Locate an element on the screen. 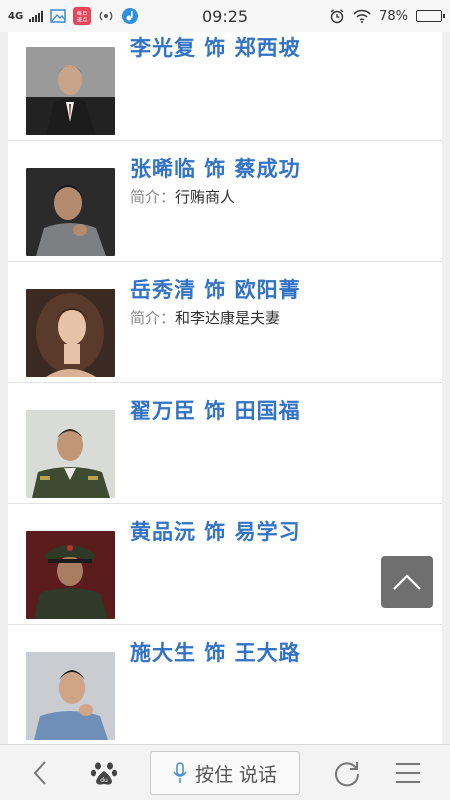 Image resolution: width=450 pixels, height=800 pixels. menu-button is located at coordinates (408, 772).